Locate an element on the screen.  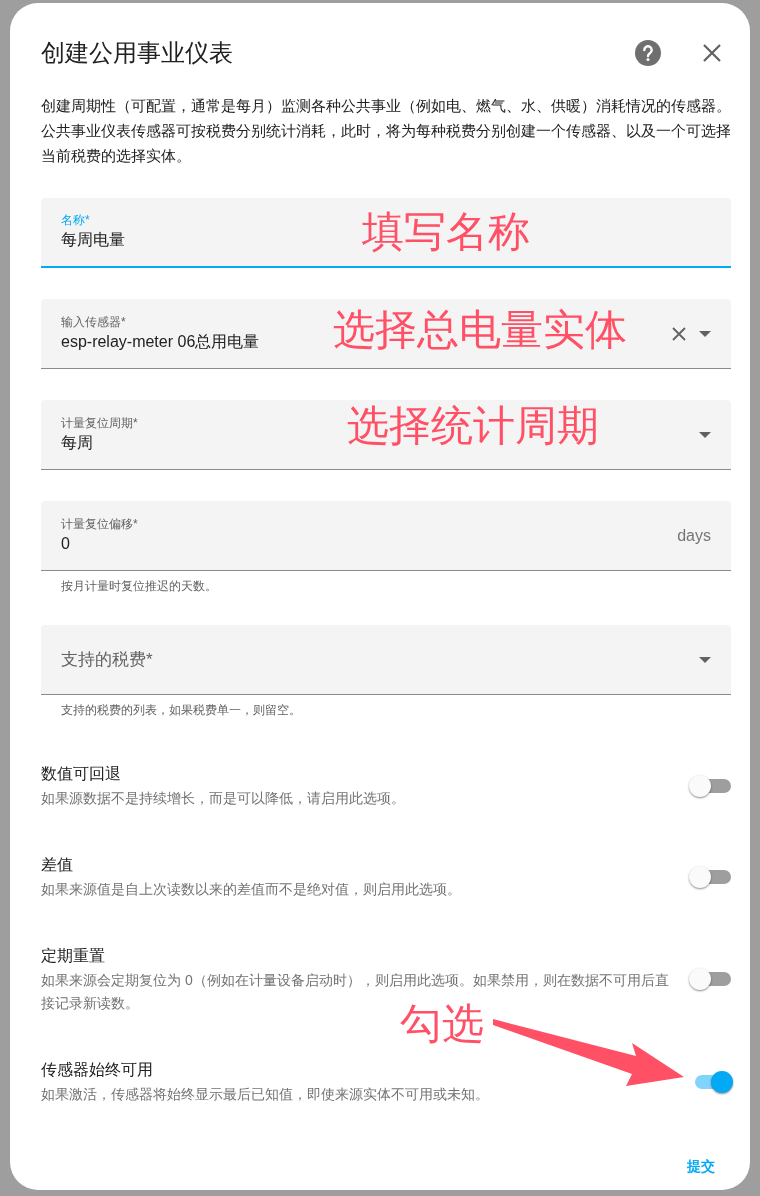
field-value: 0 is located at coordinates (65, 543).